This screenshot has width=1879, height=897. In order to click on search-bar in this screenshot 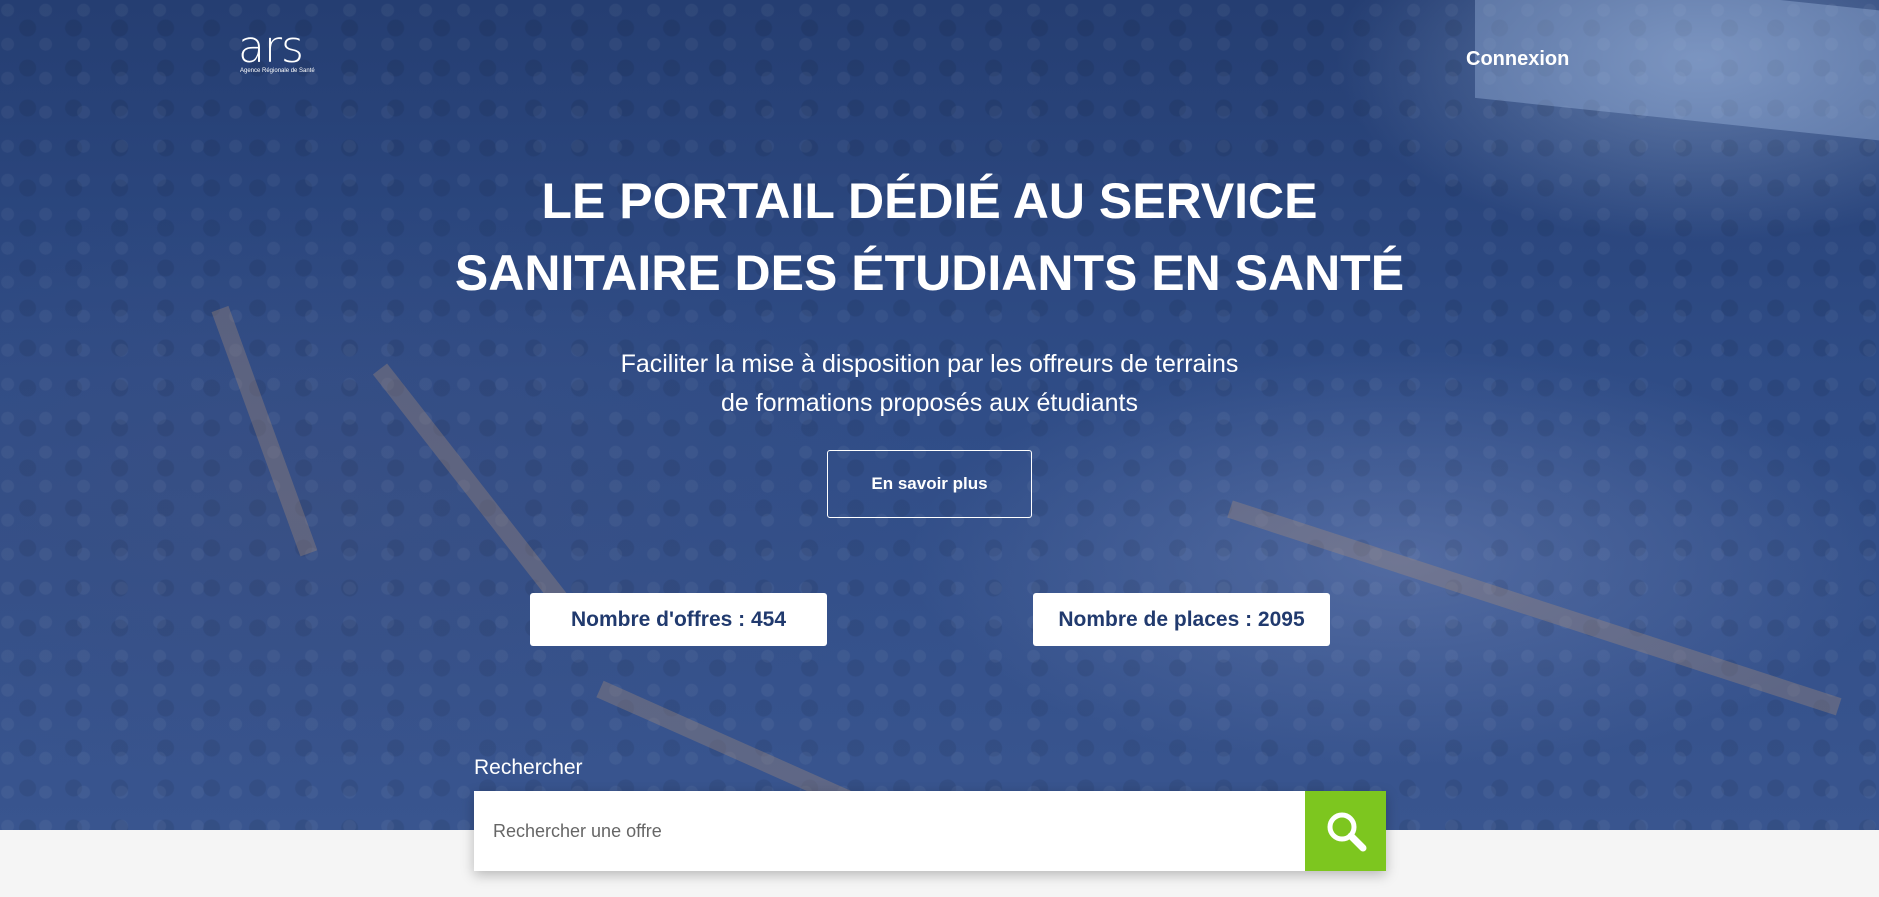, I will do `click(930, 831)`.